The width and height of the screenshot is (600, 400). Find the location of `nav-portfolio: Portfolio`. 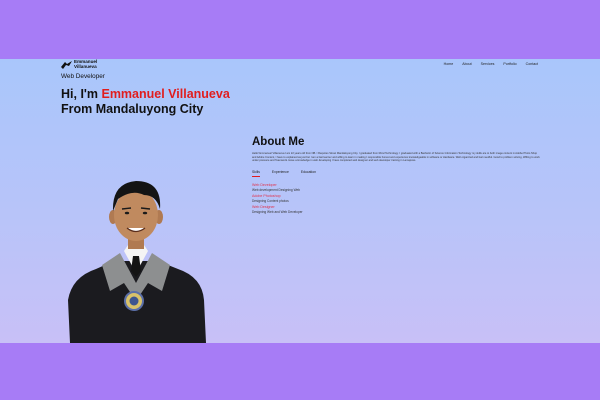

nav-portfolio: Portfolio is located at coordinates (509, 64).